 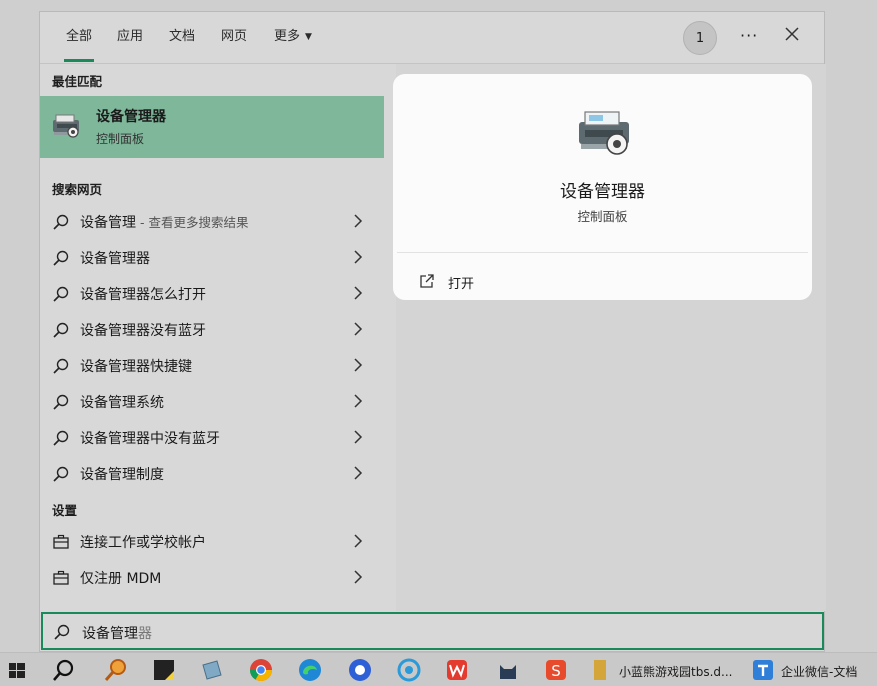 What do you see at coordinates (508, 670) in the screenshot?
I see `cat-app-icon` at bounding box center [508, 670].